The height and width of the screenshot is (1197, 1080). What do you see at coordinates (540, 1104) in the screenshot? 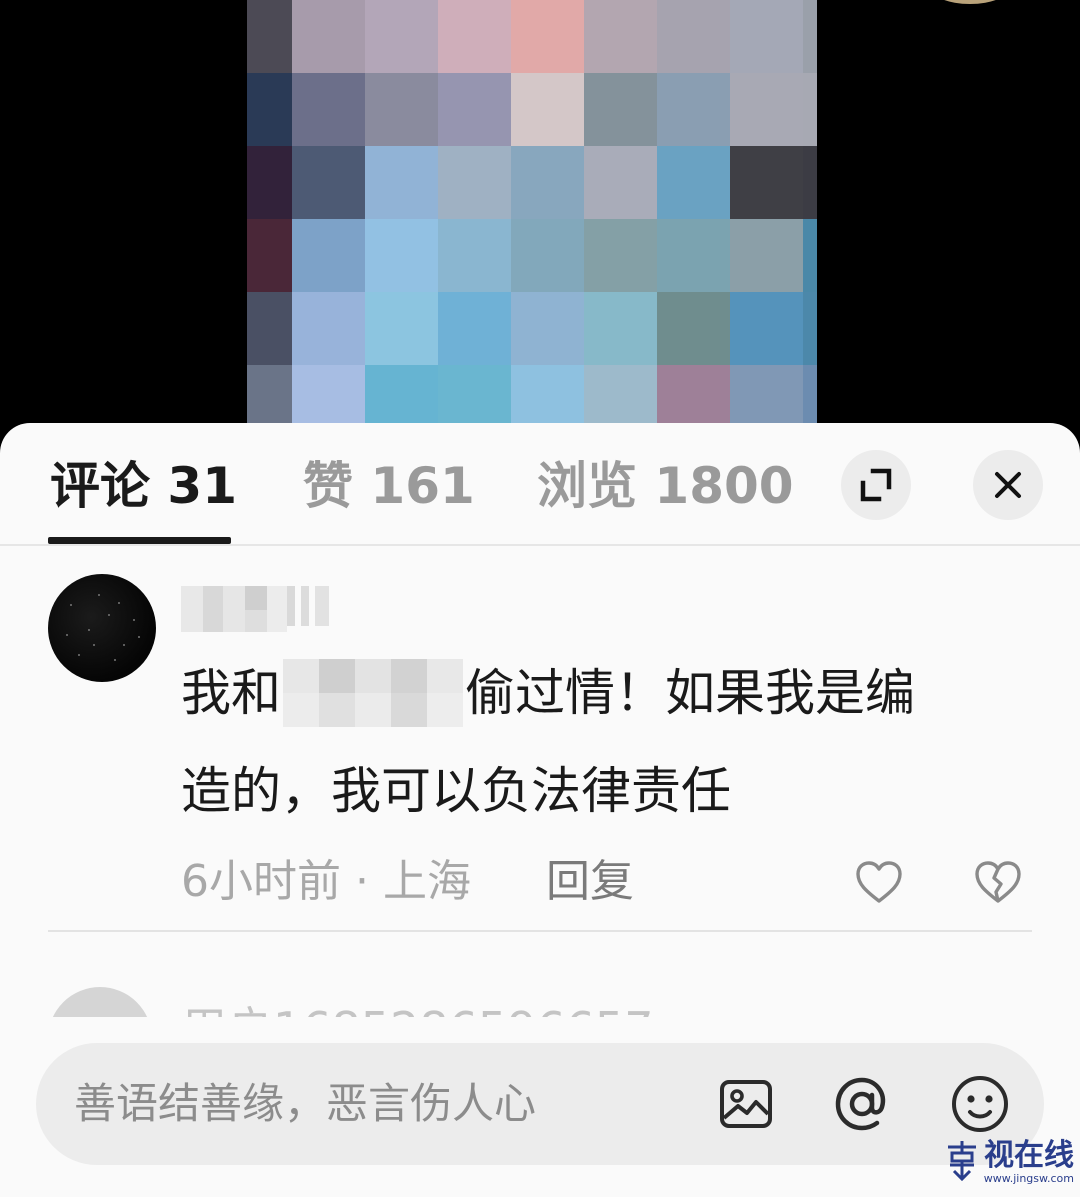
I see `comment-input-bar: 善语结善缘，恶言伤人心` at bounding box center [540, 1104].